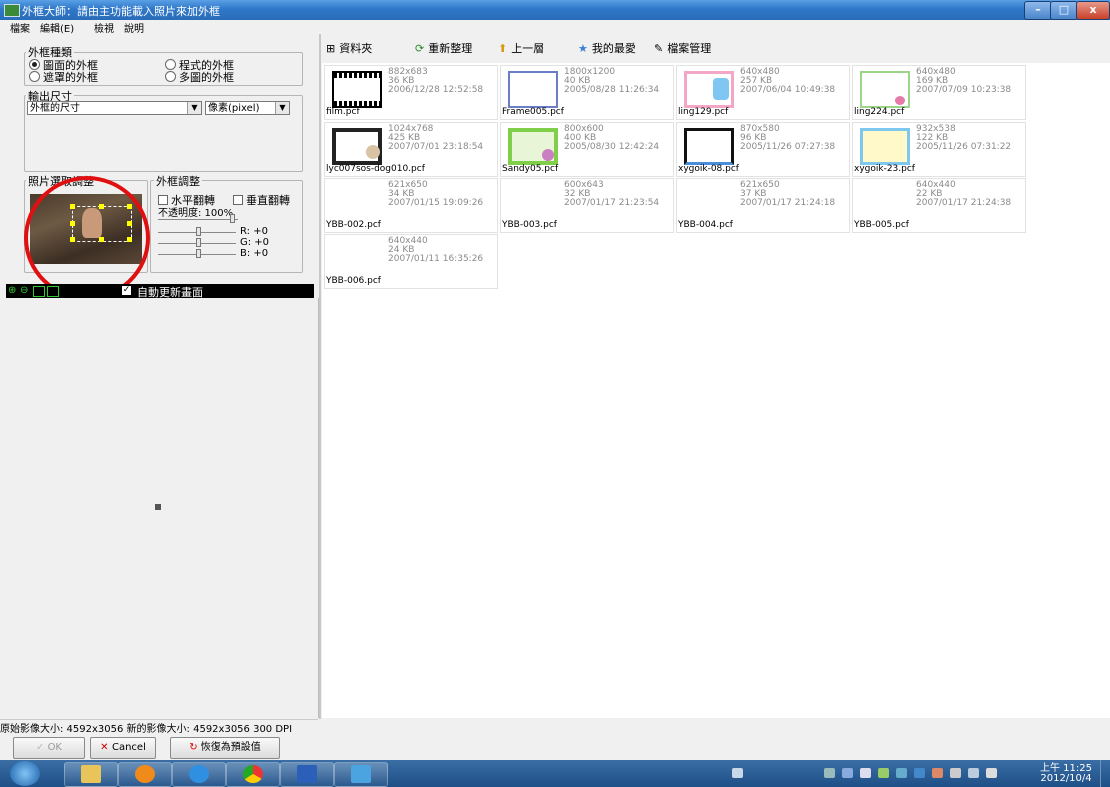 This screenshot has height=787, width=1110. I want to click on blue-frame-thumbnail, so click(533, 89).